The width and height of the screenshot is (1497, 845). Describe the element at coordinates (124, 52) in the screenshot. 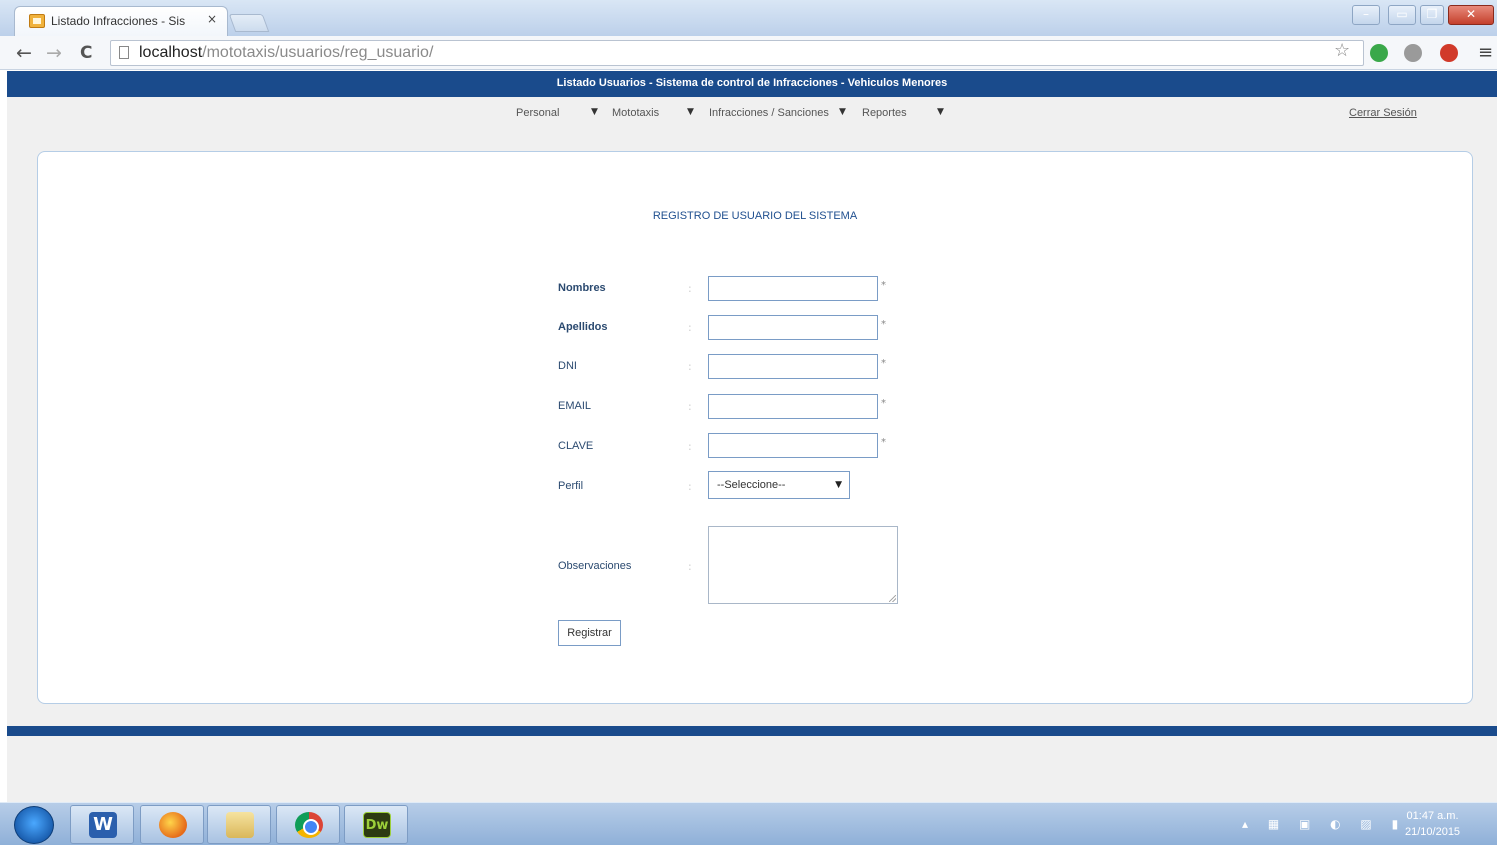

I see `page-icon` at that location.